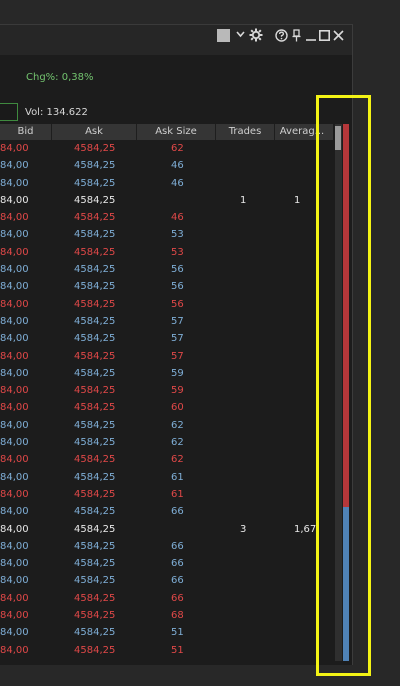 The height and width of the screenshot is (686, 400). Describe the element at coordinates (256, 37) in the screenshot. I see `gear-icon` at that location.